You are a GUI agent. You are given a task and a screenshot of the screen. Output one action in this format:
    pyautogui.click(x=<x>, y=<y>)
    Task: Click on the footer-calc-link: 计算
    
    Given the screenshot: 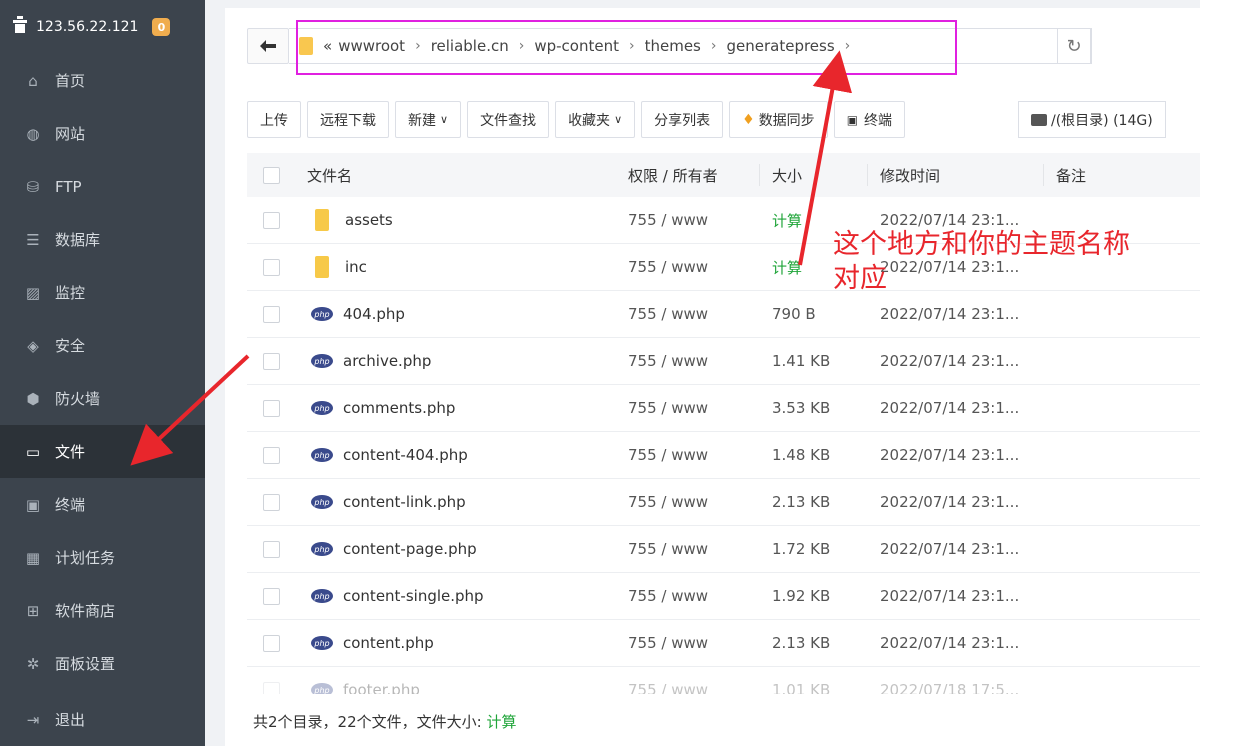 What is the action you would take?
    pyautogui.click(x=501, y=722)
    